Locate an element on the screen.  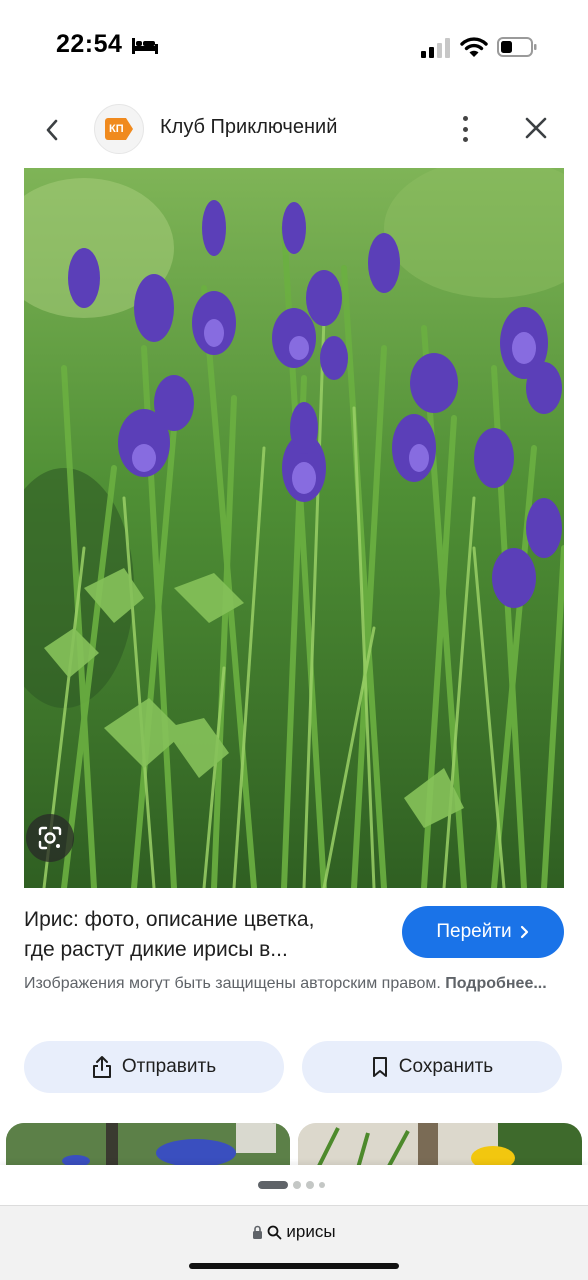
status-time: 22:54 is located at coordinates (89, 44).